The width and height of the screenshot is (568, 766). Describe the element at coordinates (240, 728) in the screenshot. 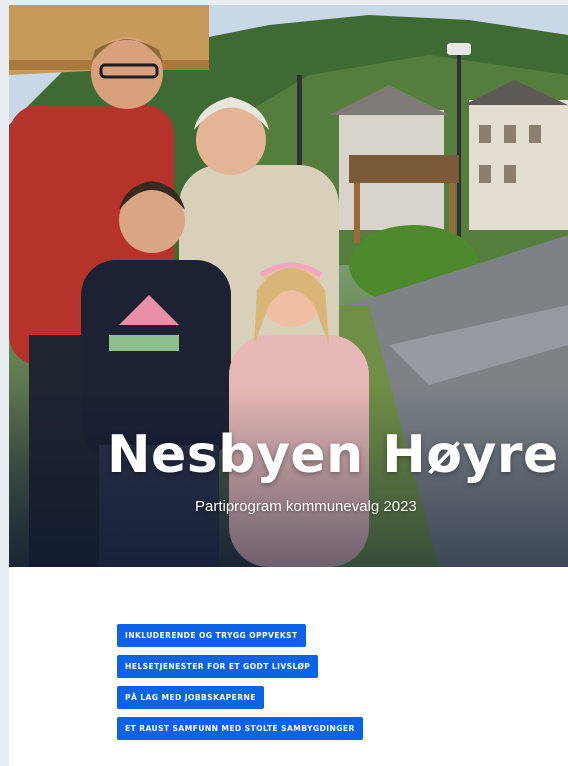

I see `nav-button-samfunn: ET RAUST SAMFUNN MED STOLTE SAMBYGDINGER` at that location.